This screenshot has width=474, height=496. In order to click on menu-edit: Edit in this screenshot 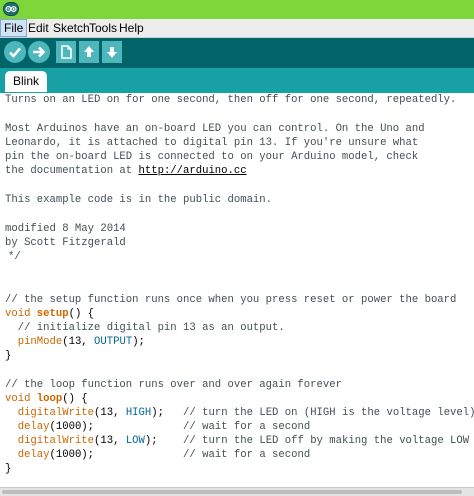, I will do `click(38, 28)`.